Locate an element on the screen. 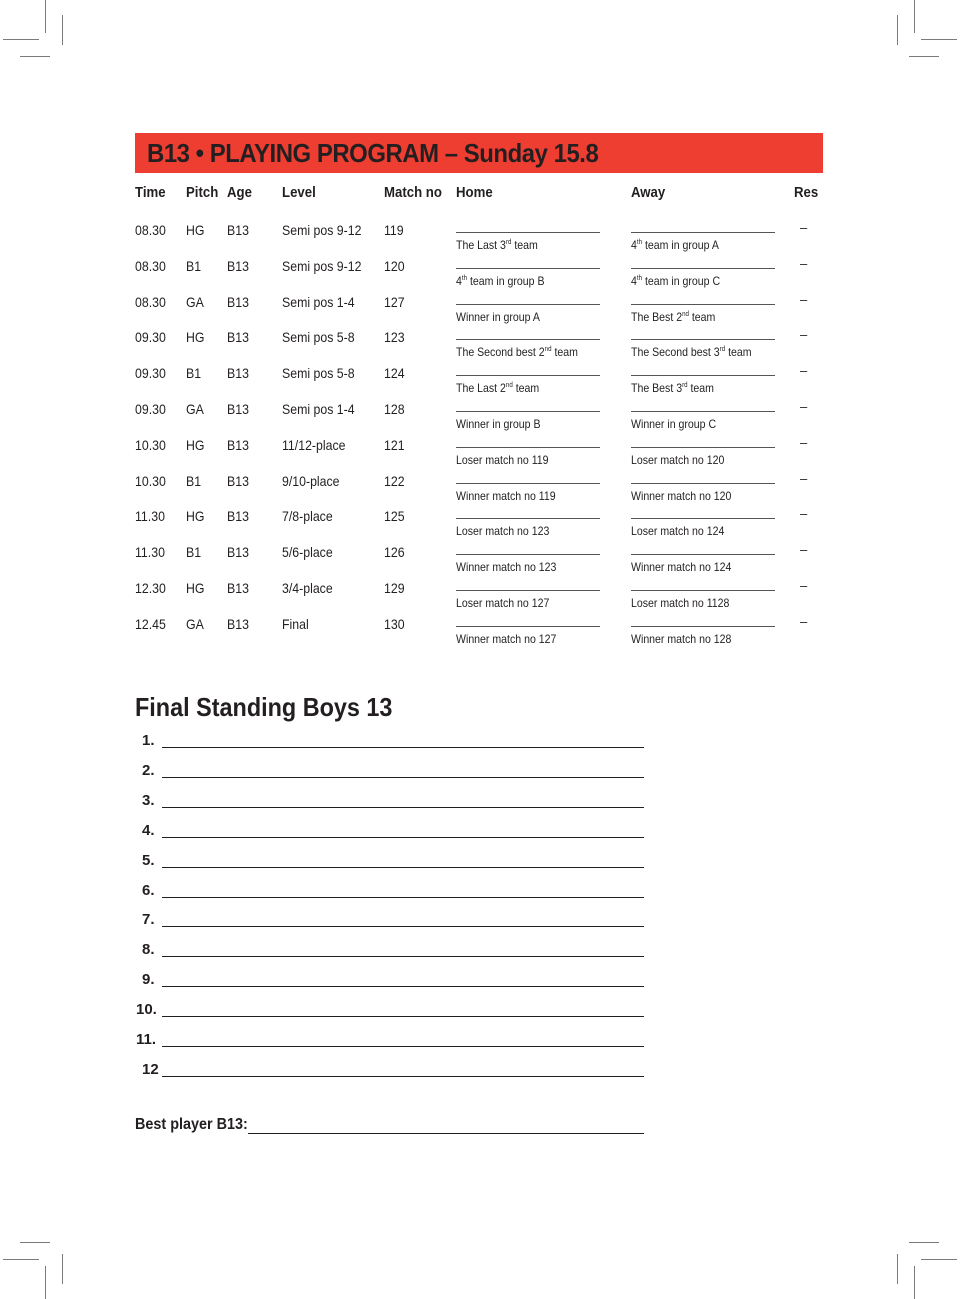 The image size is (960, 1299). away-team-label: Loser match no 124 is located at coordinates (677, 531).